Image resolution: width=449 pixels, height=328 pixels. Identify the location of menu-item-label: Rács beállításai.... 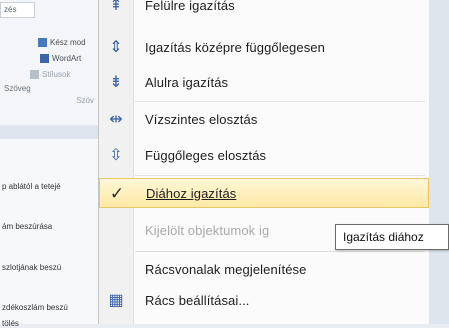
(197, 300).